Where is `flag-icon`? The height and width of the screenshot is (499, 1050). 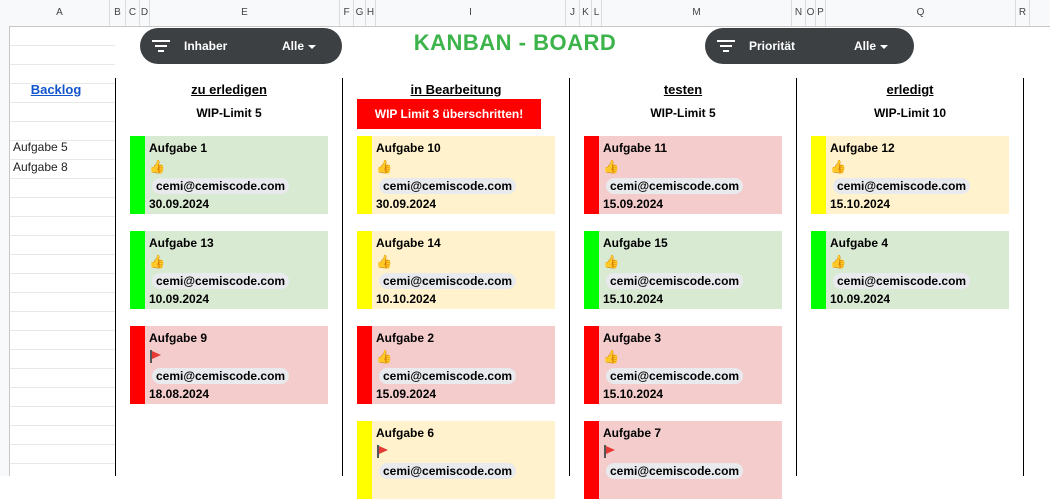 flag-icon is located at coordinates (155, 357).